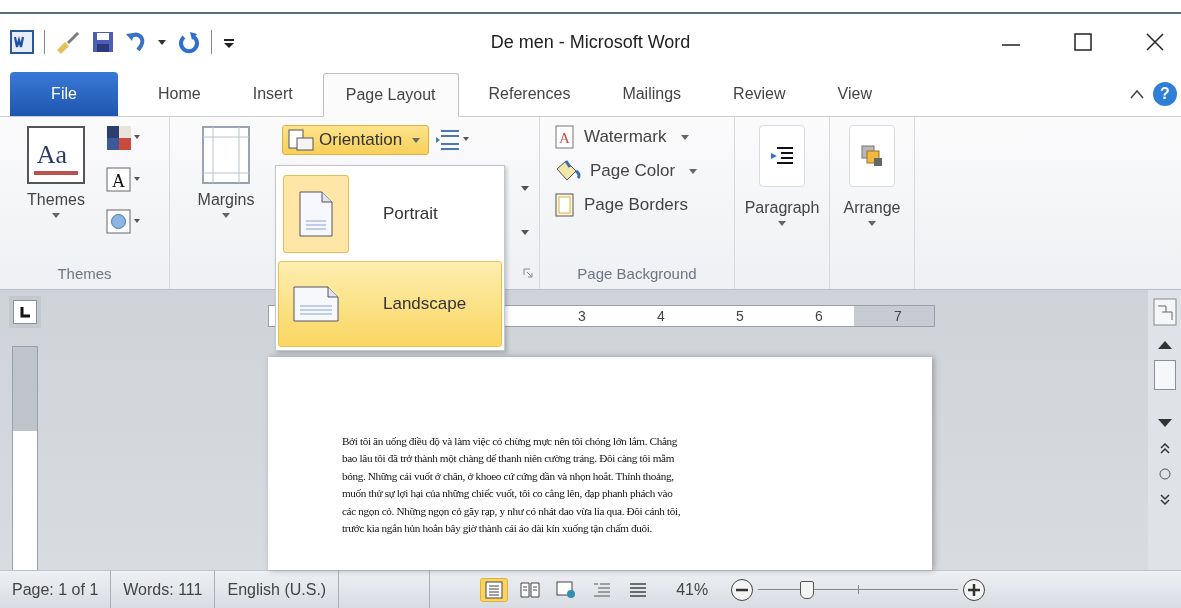 The width and height of the screenshot is (1181, 608). What do you see at coordinates (1164, 500) in the screenshot?
I see `next-page-icon` at bounding box center [1164, 500].